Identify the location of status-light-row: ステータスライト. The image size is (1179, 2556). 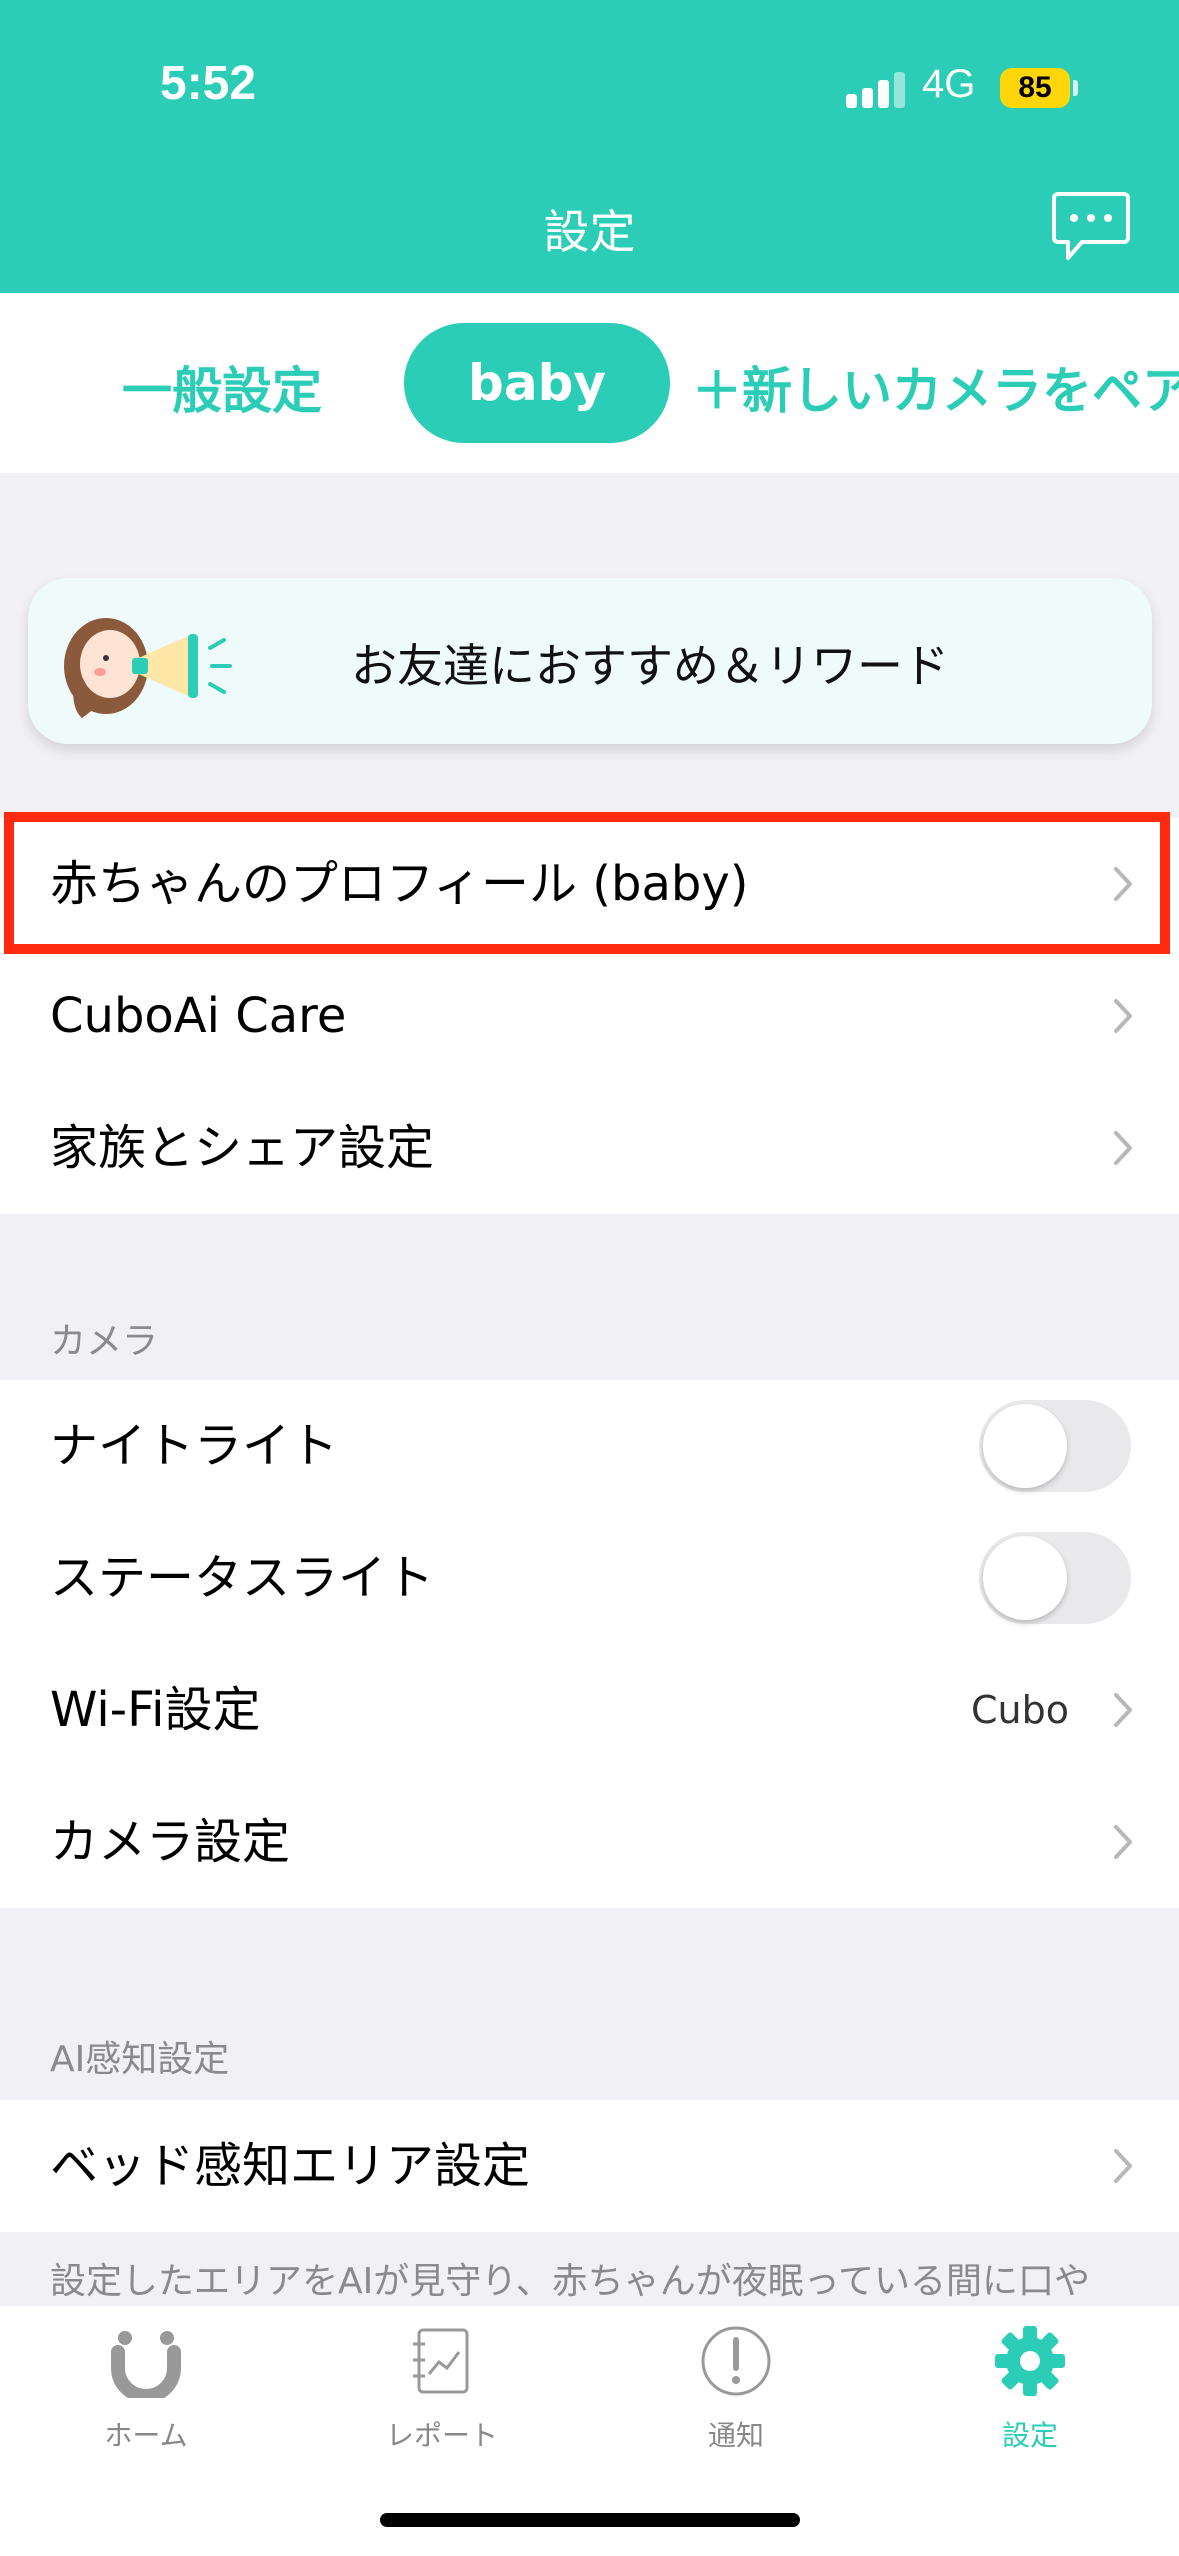
(589, 1578).